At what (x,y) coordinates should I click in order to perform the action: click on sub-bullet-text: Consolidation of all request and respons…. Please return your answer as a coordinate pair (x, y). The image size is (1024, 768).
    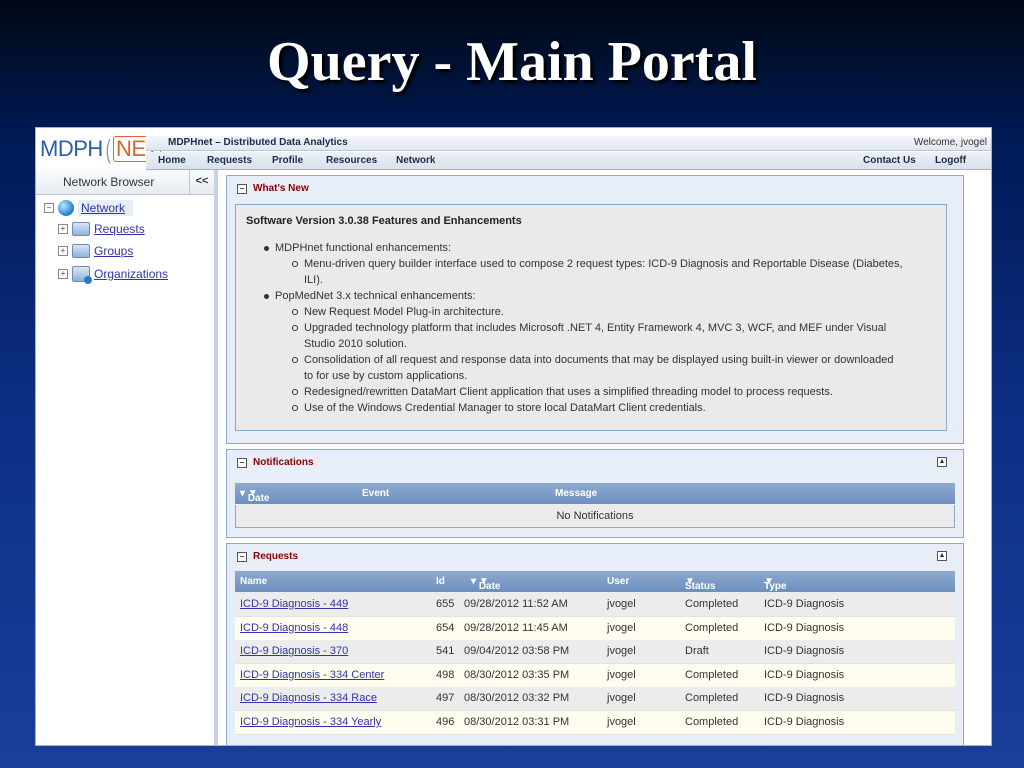
    Looking at the image, I should click on (599, 360).